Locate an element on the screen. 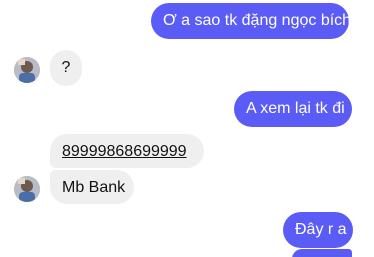 This screenshot has width=374, height=257. account-number-link: 89999868699999 is located at coordinates (124, 151).